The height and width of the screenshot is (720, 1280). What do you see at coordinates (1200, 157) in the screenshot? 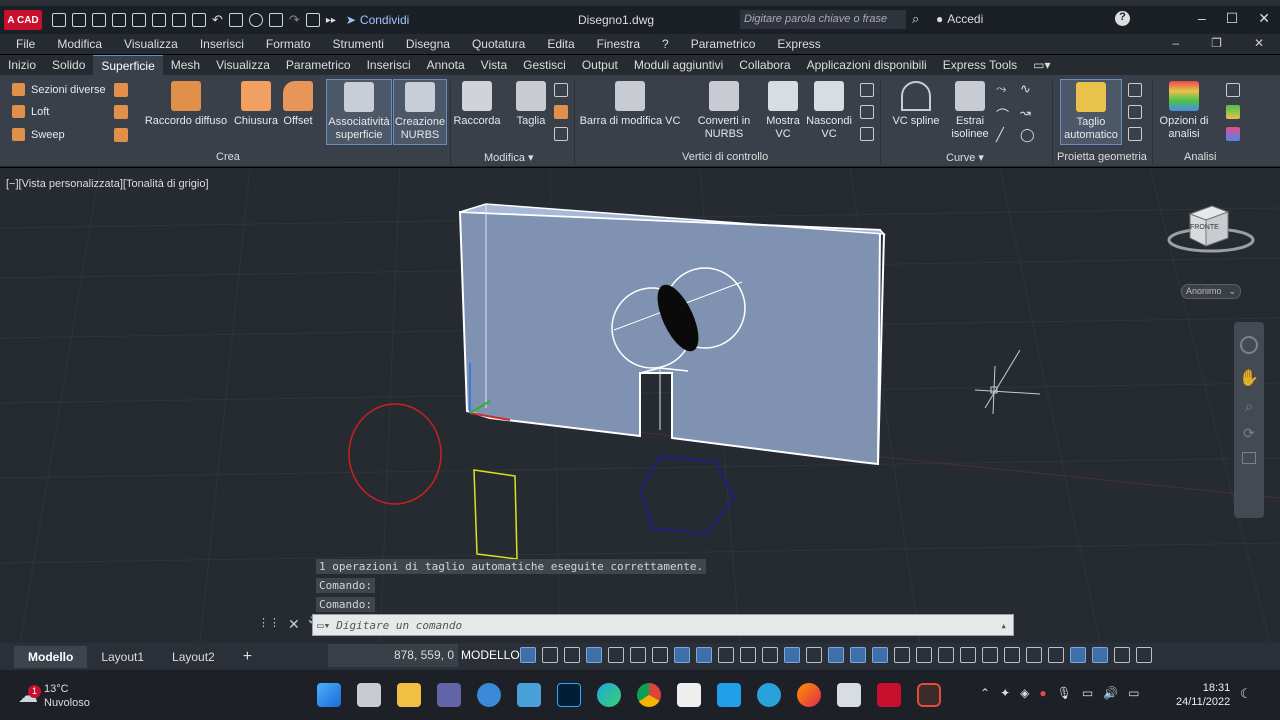
I see `panel-label-analisi: Analisi` at bounding box center [1200, 157].